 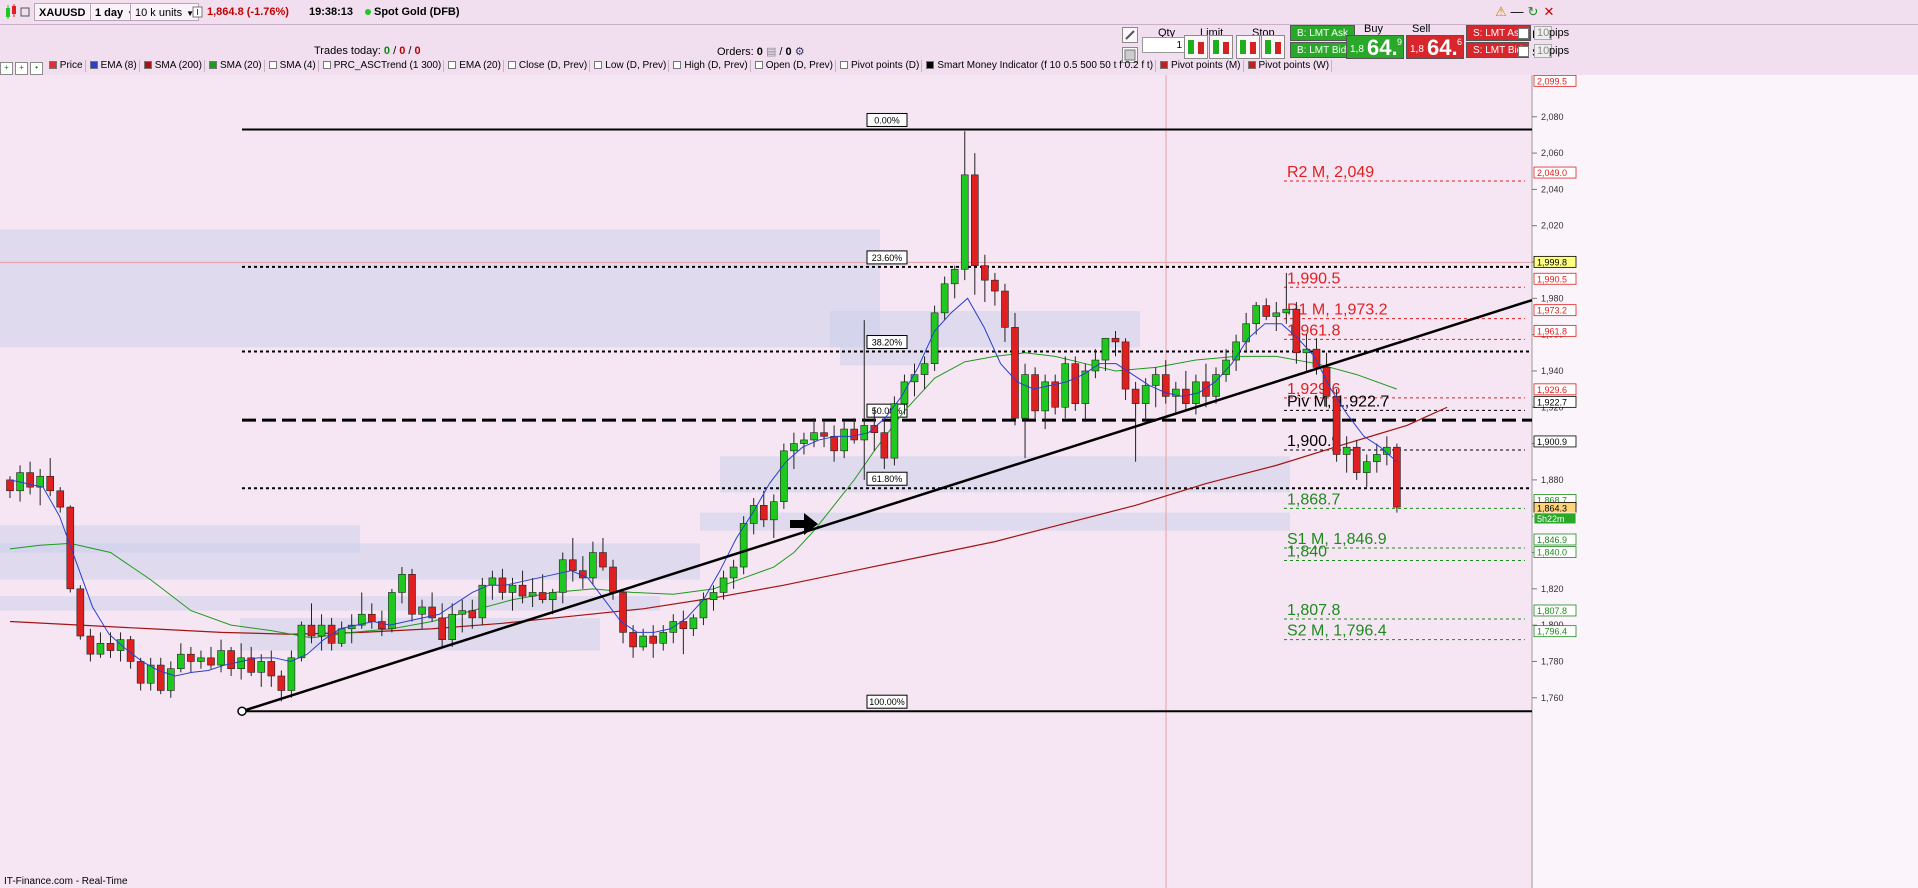 I want to click on sell-price-prefix: 1,8, so click(x=1417, y=49).